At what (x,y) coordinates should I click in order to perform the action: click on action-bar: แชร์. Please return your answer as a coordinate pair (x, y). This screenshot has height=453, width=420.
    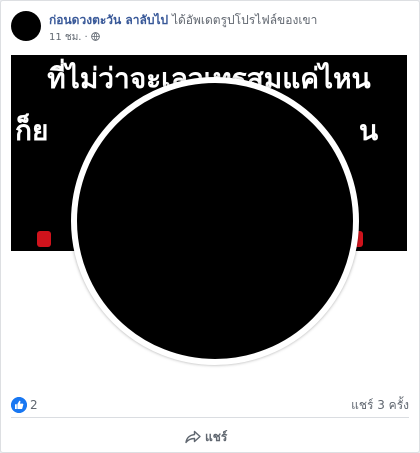
    Looking at the image, I should click on (210, 437).